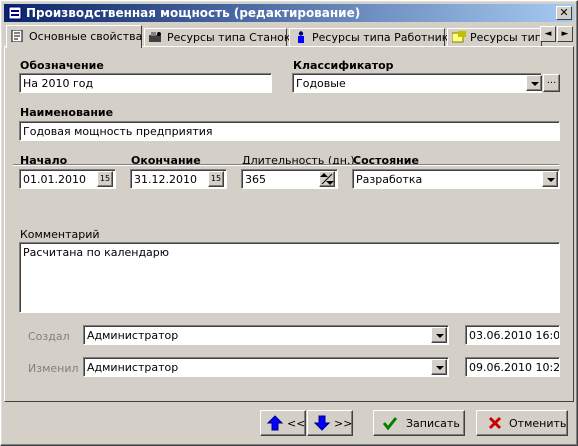  I want to click on properties-icon, so click(17, 36).